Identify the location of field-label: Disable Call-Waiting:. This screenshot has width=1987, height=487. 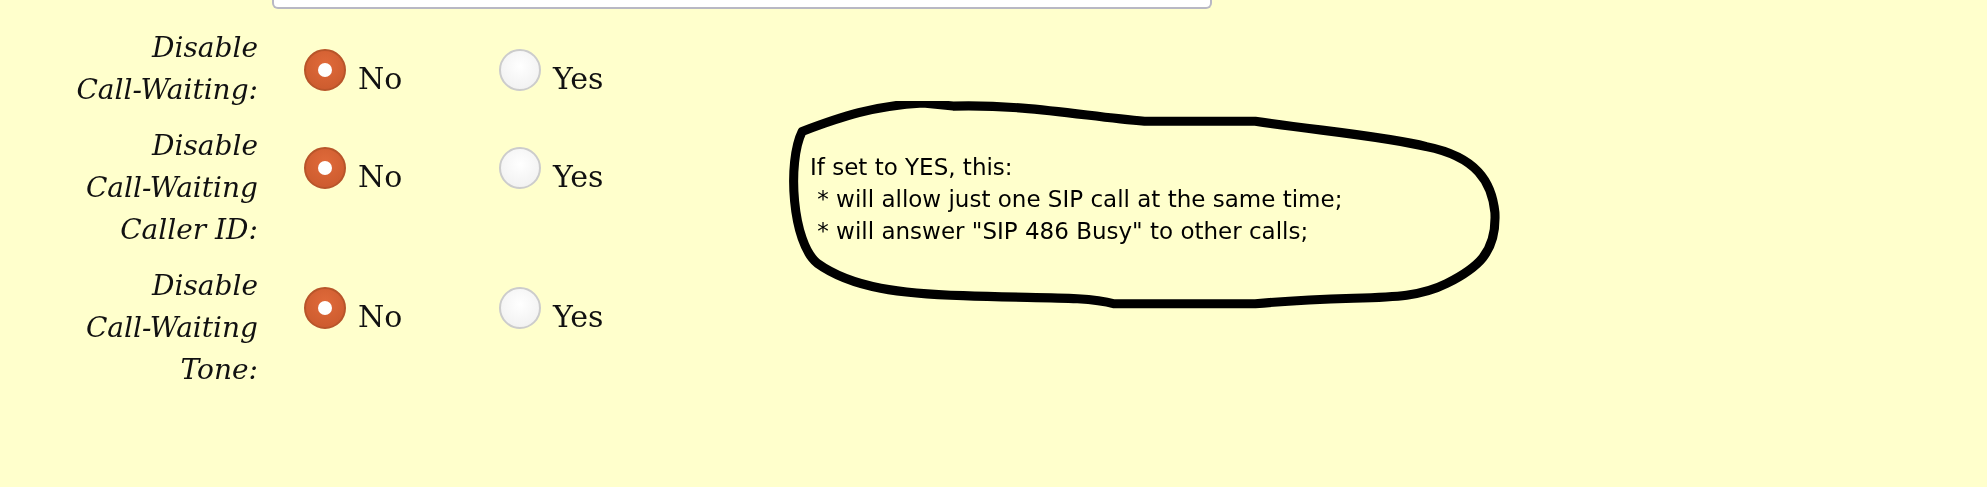
(166, 69).